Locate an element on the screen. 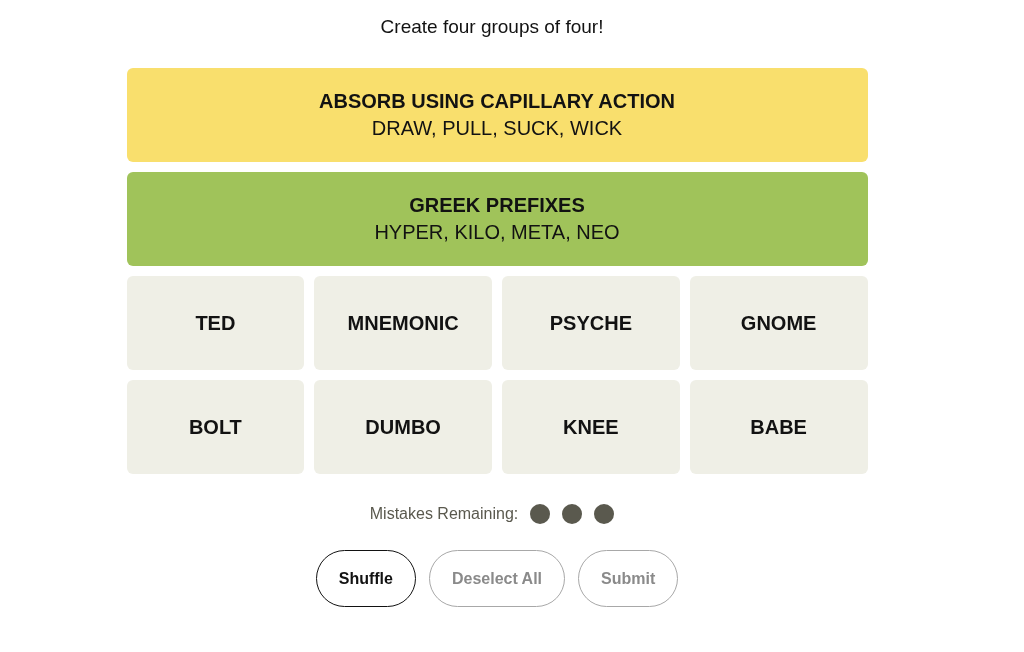 This screenshot has height=652, width=1024. action-button: Shuffle is located at coordinates (365, 578).